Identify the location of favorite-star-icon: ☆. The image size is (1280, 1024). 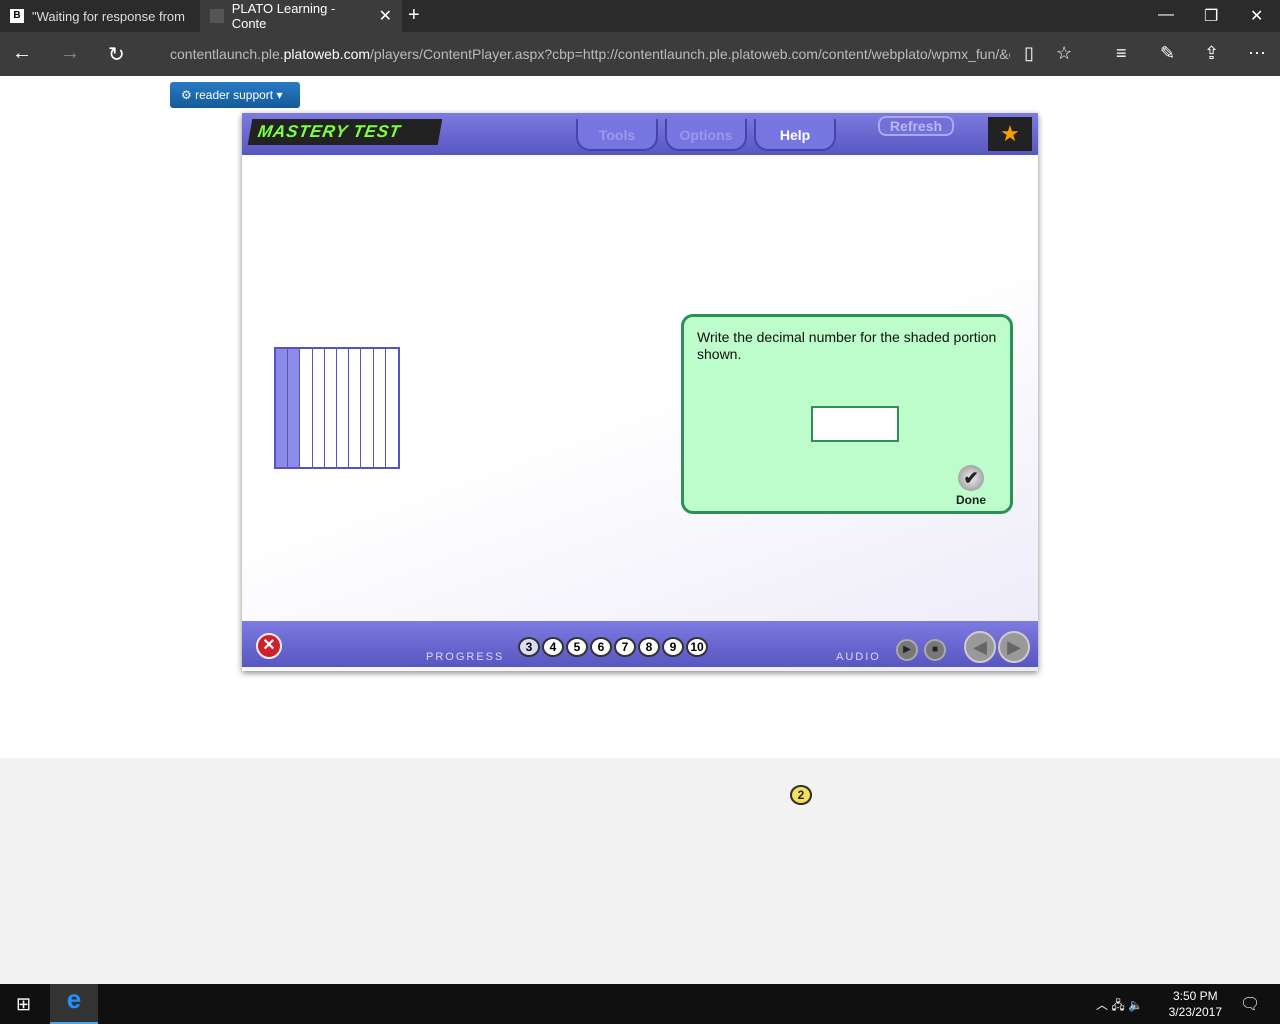
(1064, 53).